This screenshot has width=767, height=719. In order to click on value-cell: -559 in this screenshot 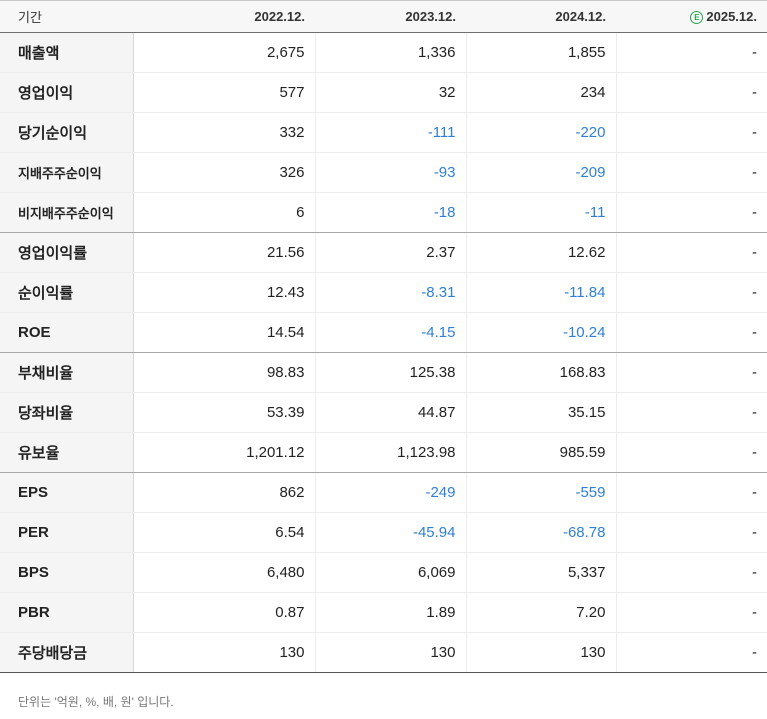, I will do `click(540, 492)`.